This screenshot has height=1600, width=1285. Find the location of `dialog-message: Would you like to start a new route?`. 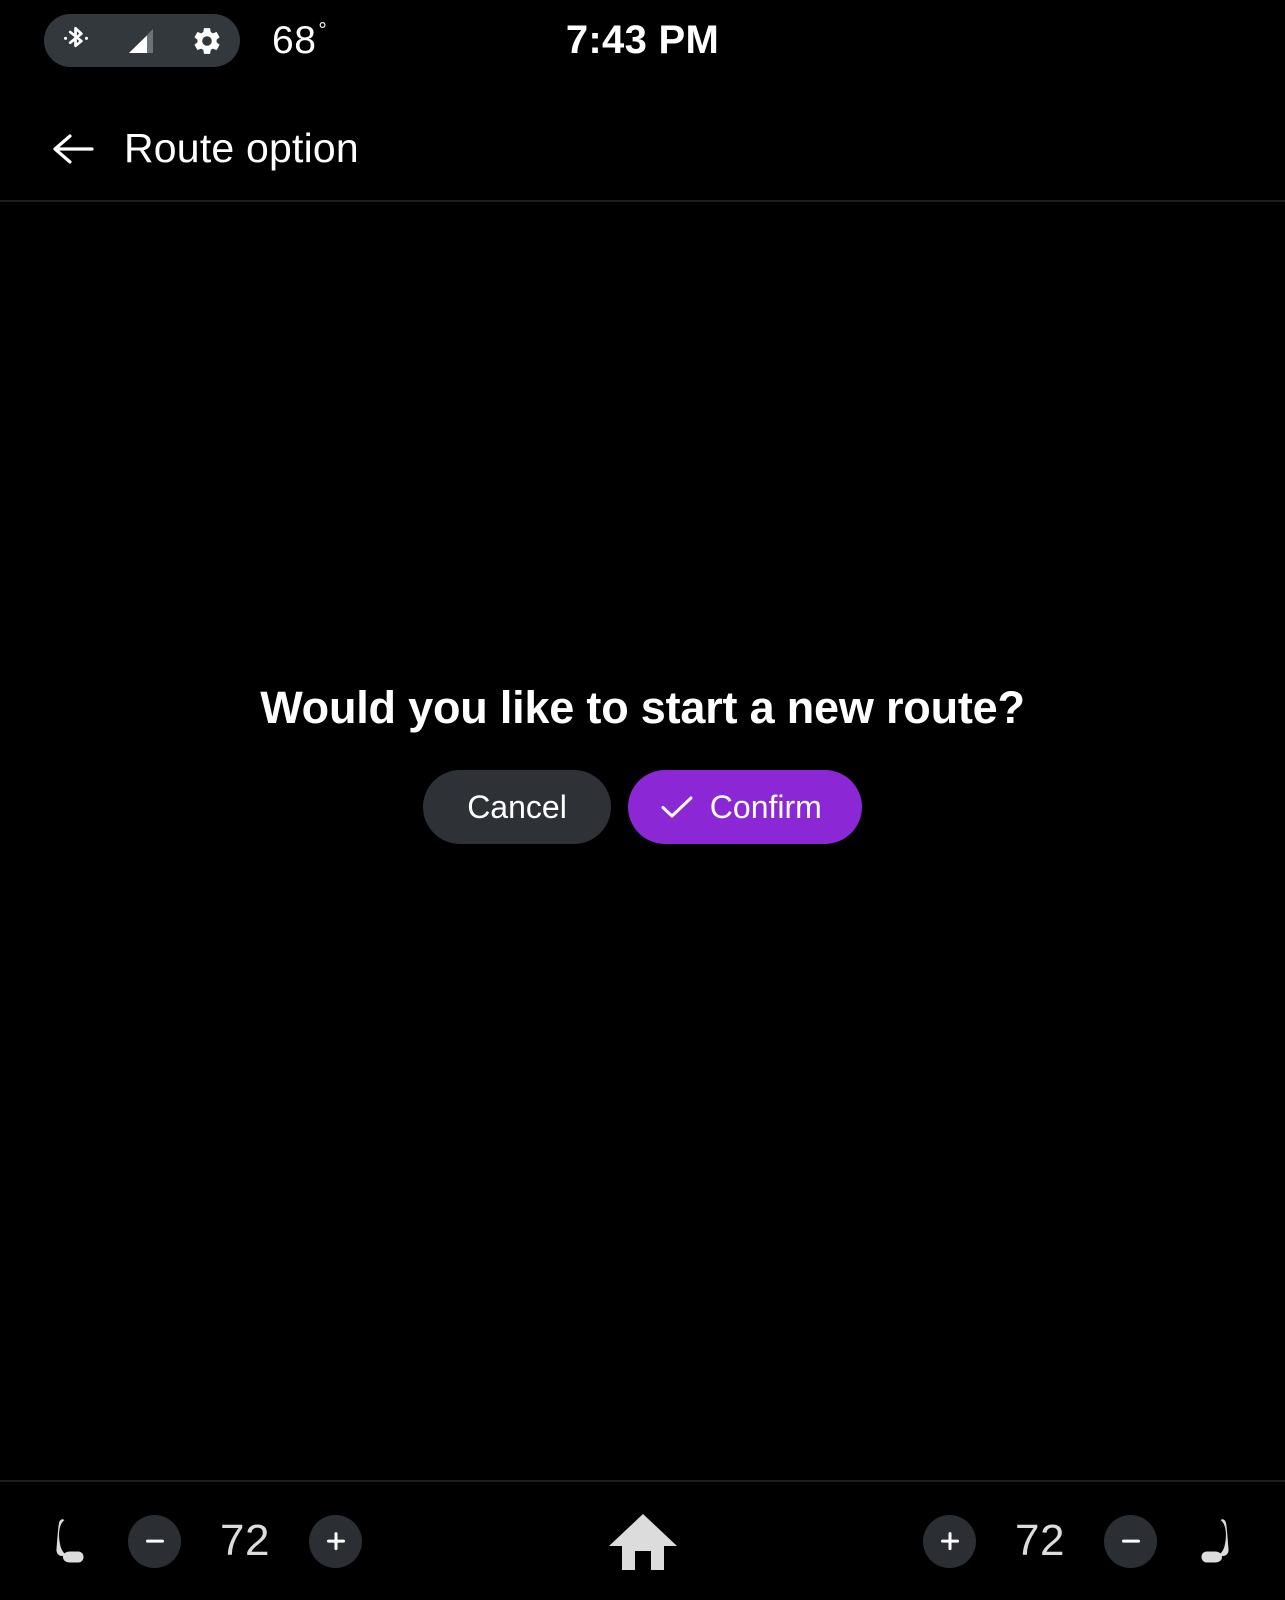

dialog-message: Would you like to start a new route? is located at coordinates (642, 707).